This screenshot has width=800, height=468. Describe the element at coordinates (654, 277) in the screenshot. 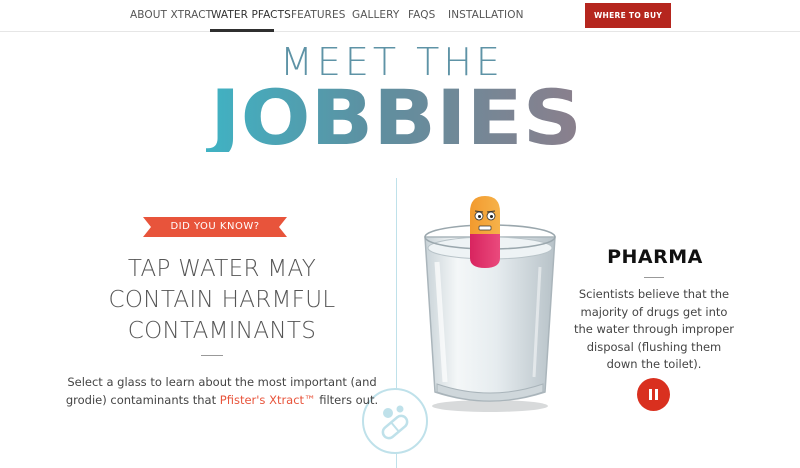

I see `right-divider` at that location.